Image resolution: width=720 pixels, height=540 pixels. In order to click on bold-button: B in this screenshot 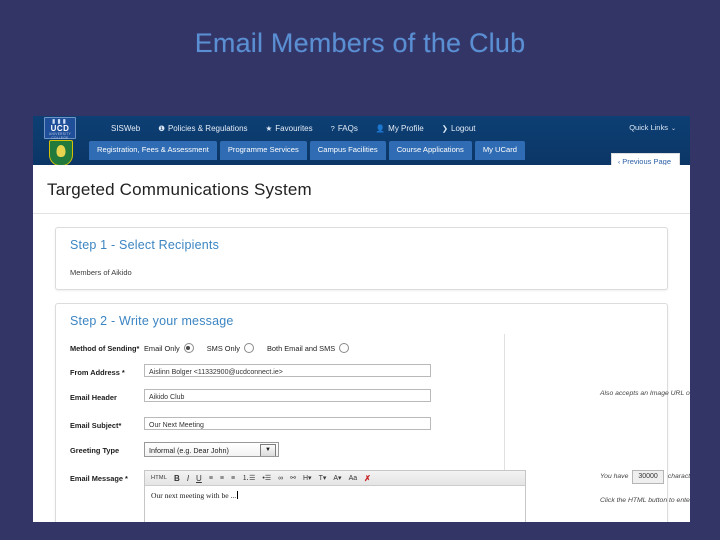, I will do `click(177, 478)`.